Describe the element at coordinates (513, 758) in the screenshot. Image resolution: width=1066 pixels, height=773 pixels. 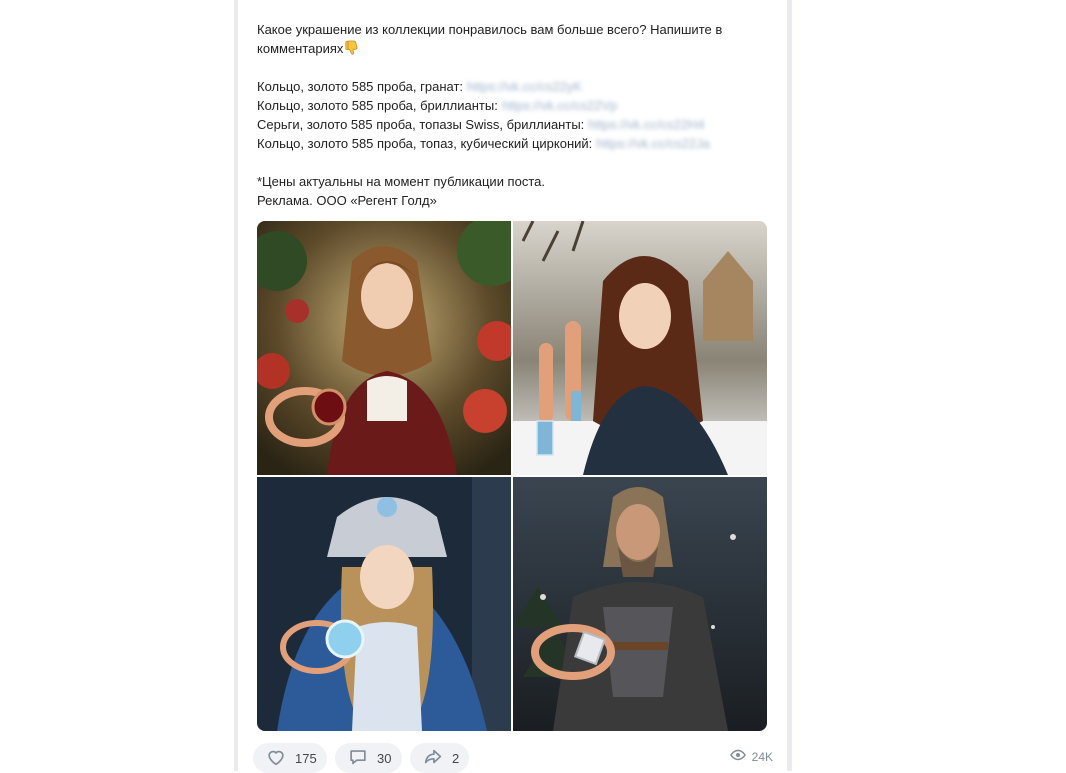
I see `post-actions: 175 30 2 24K` at that location.